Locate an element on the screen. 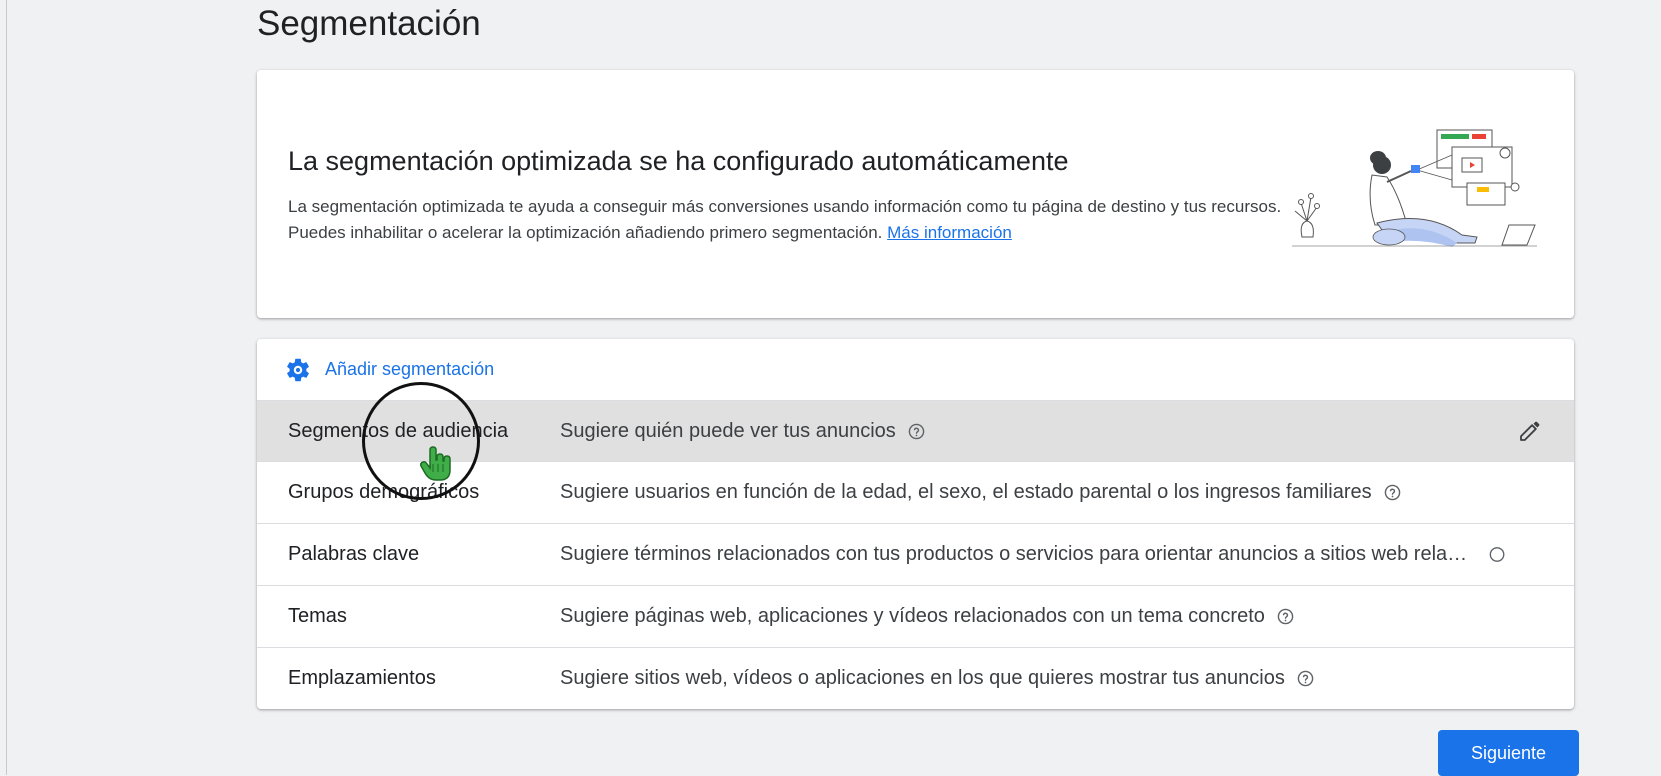 Image resolution: width=1661 pixels, height=776 pixels. row-description-text: Sugiere quién puede ver tus anuncios is located at coordinates (728, 431).